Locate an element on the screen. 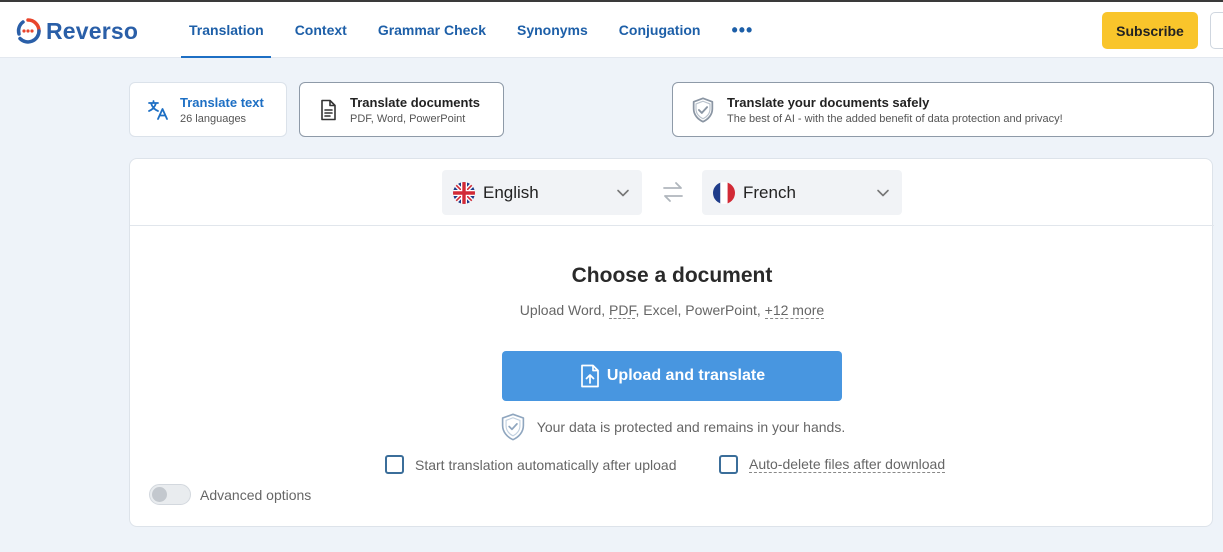 The image size is (1223, 552). auto-delete-checkbox is located at coordinates (728, 464).